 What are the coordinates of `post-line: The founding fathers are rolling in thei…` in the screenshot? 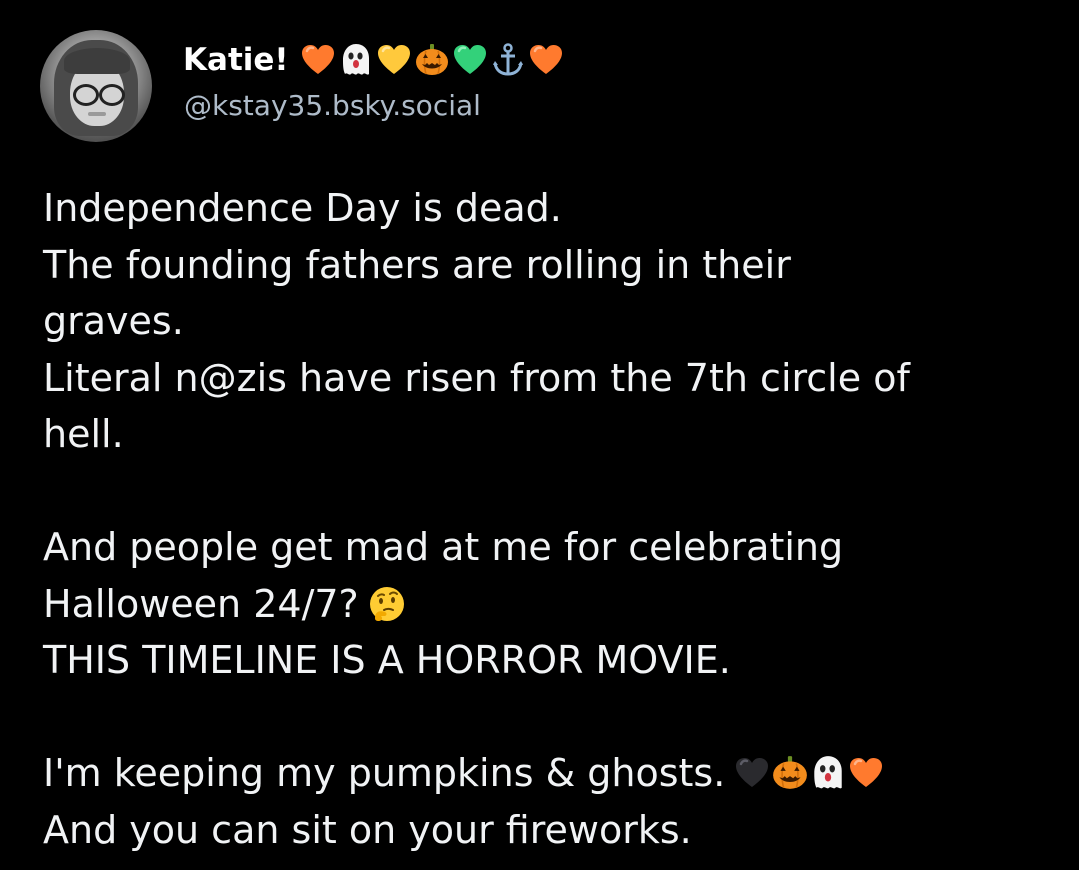 It's located at (417, 264).